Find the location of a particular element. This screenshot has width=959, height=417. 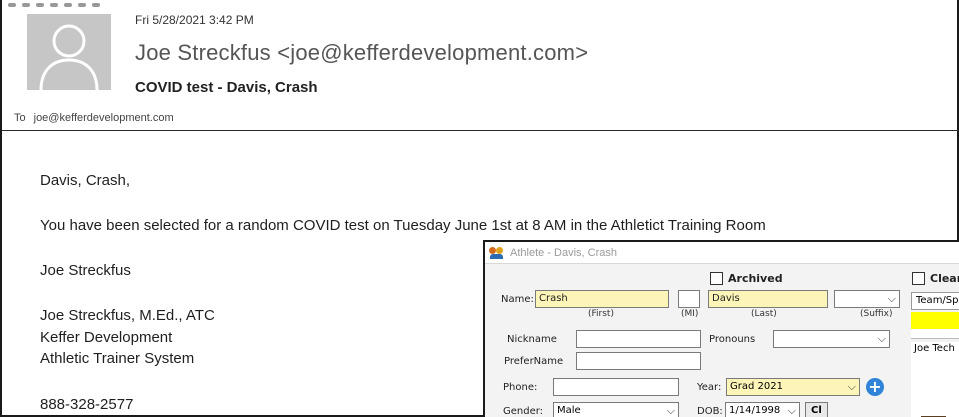

sender-avatar is located at coordinates (69, 52).